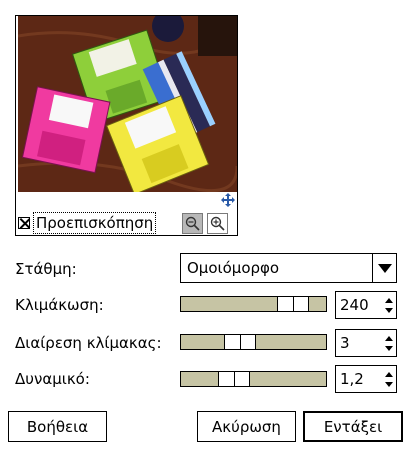  I want to click on scaling-slider-thumb, so click(293, 304).